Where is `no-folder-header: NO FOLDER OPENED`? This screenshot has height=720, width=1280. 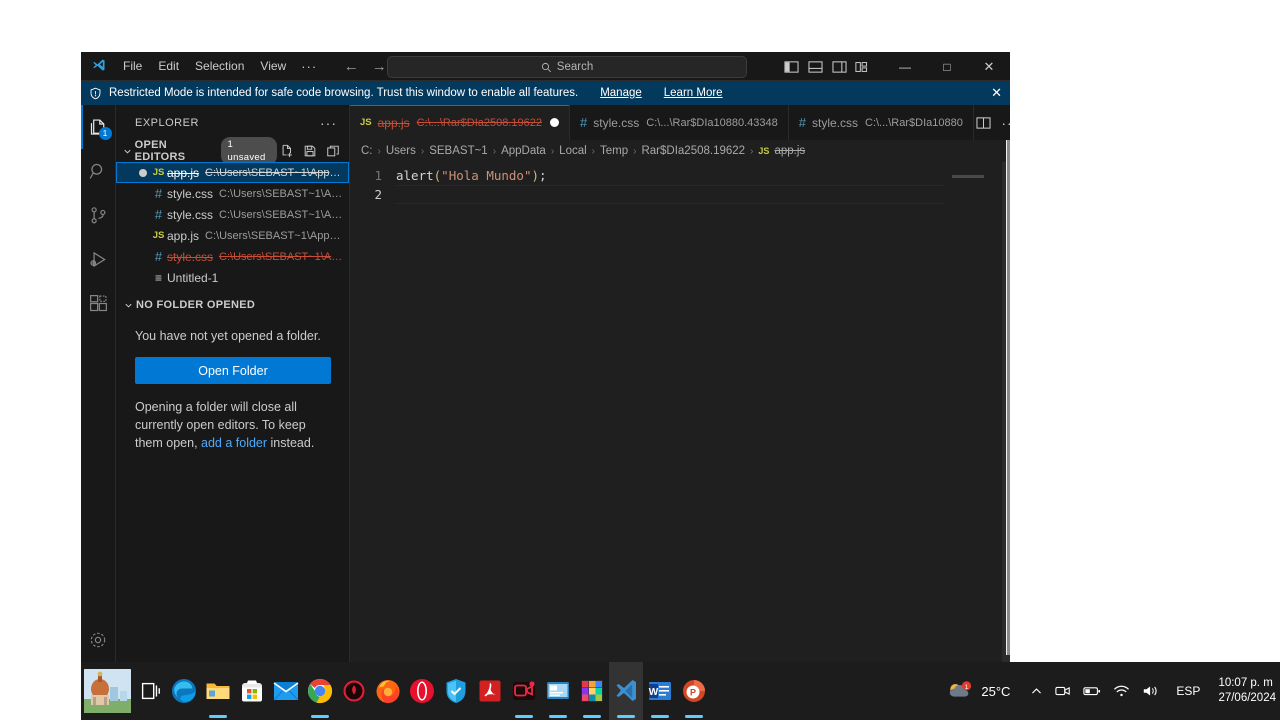 no-folder-header: NO FOLDER OPENED is located at coordinates (232, 305).